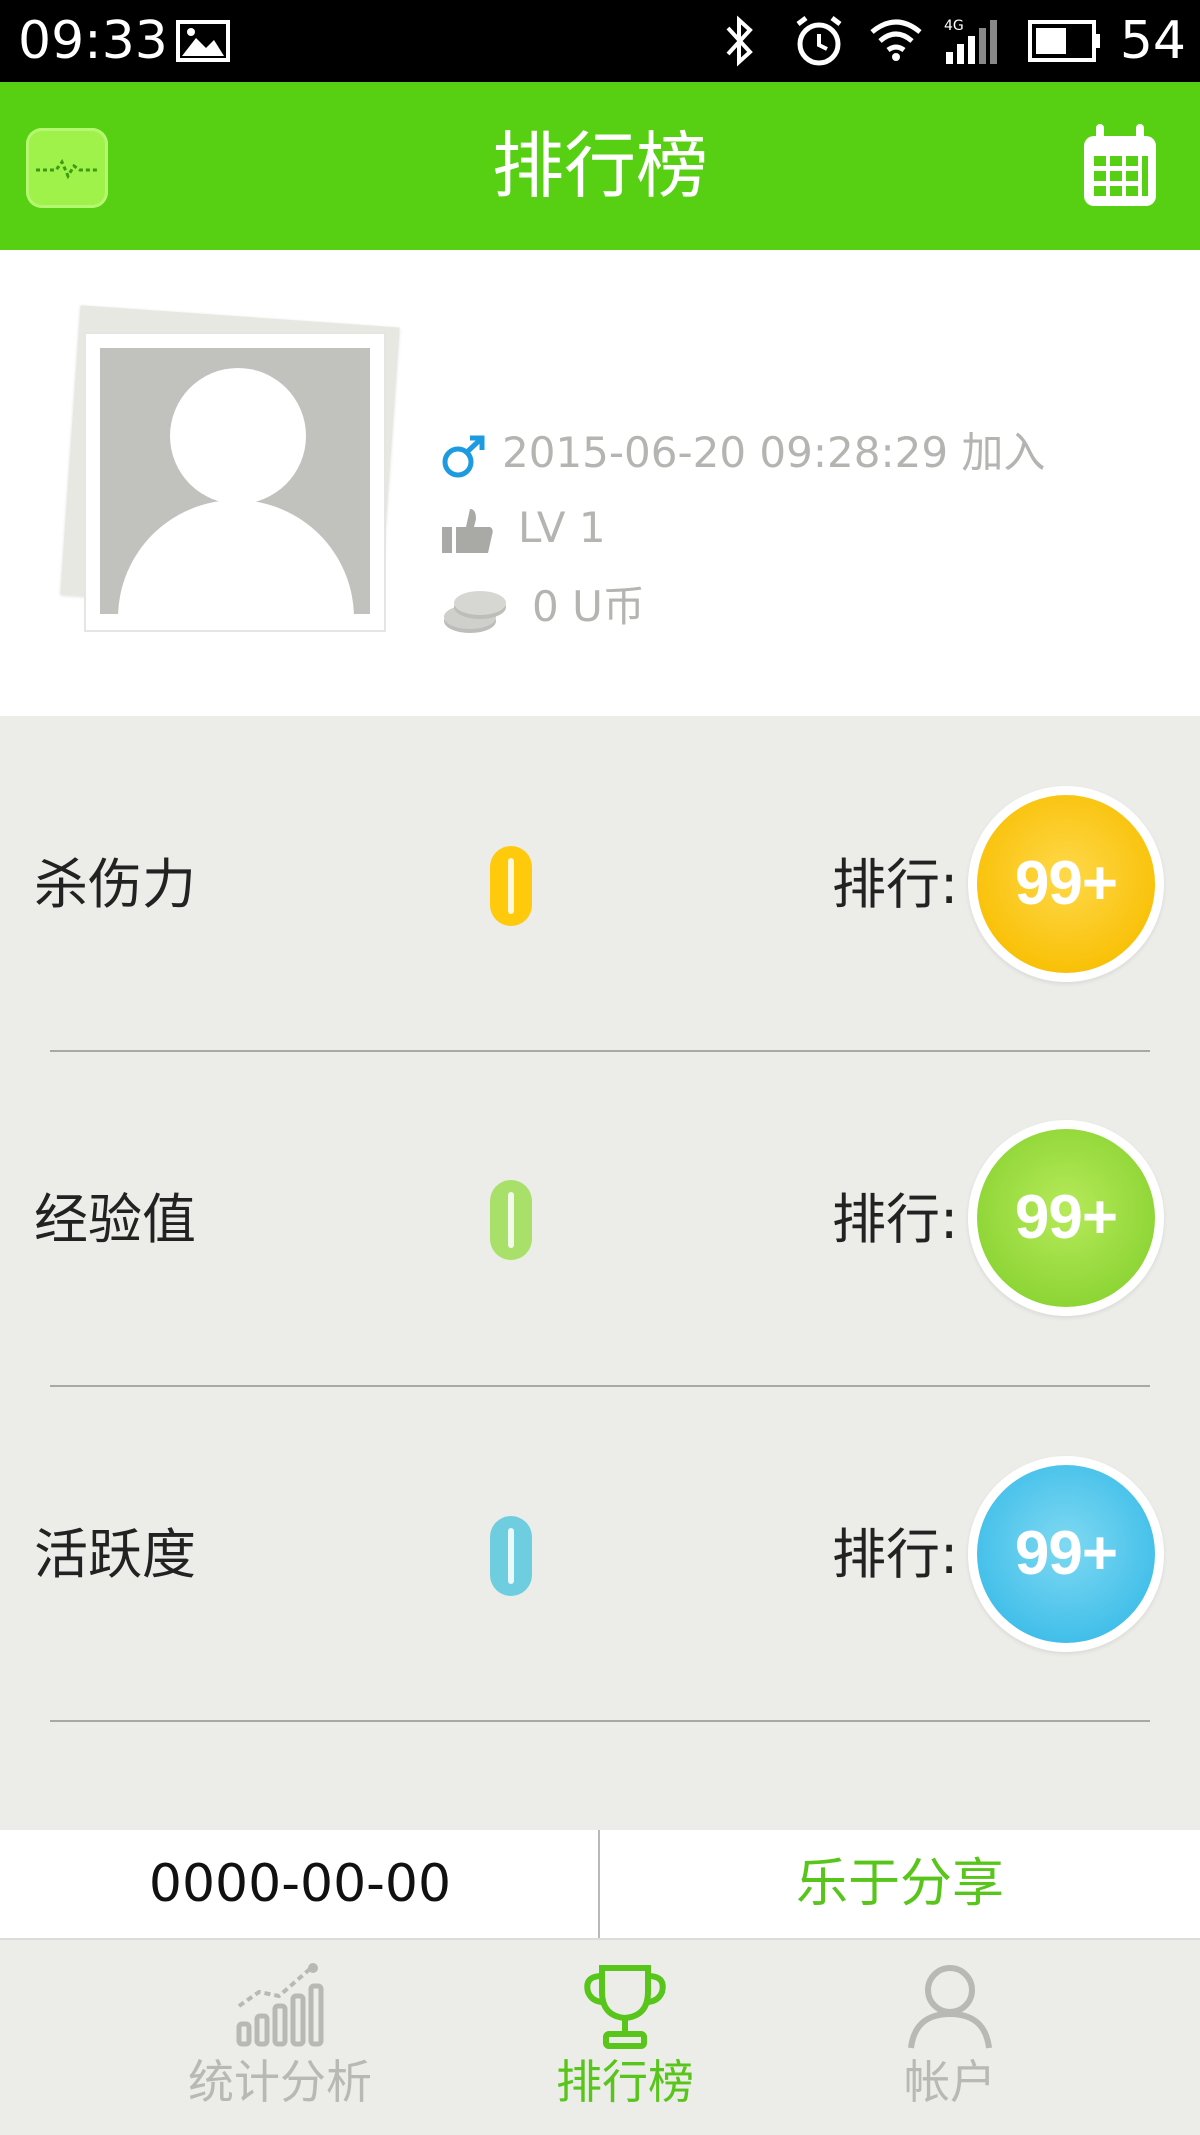 The width and height of the screenshot is (1200, 2135). I want to click on tab-label-leaderboard: 排行榜, so click(625, 2082).